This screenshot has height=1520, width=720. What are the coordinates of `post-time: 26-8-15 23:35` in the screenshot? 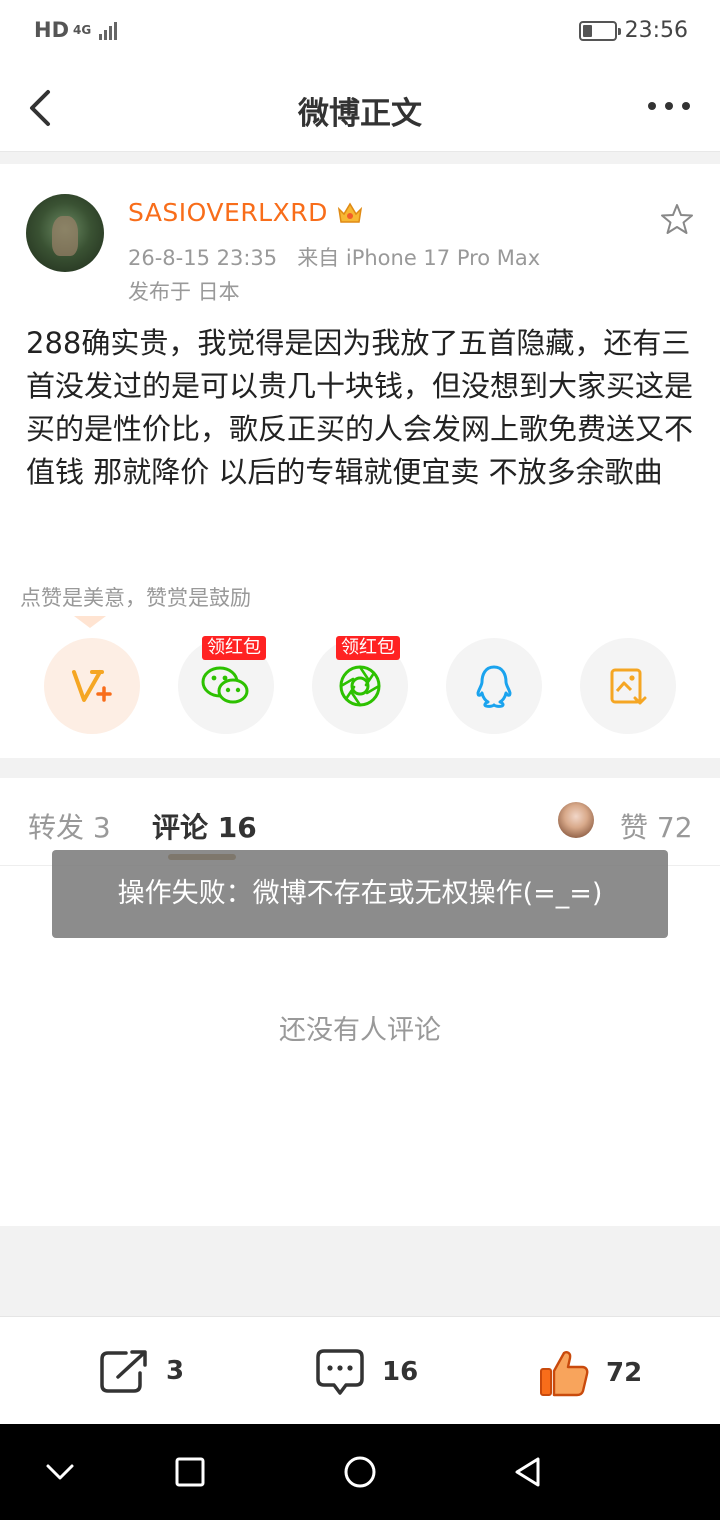 It's located at (203, 258).